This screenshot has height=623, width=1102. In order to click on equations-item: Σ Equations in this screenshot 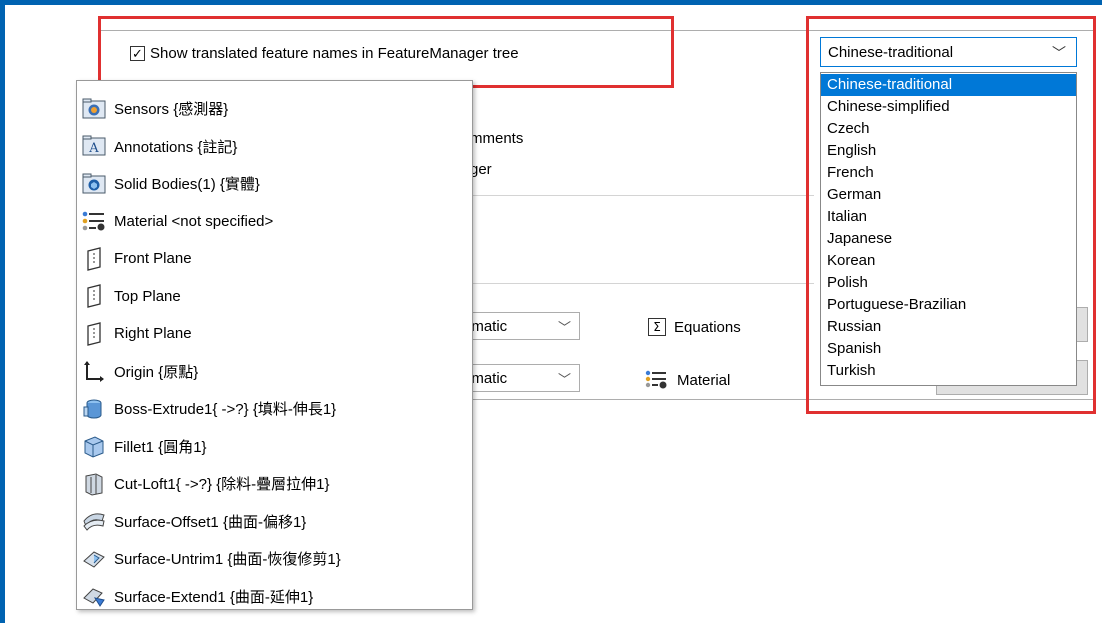, I will do `click(694, 327)`.